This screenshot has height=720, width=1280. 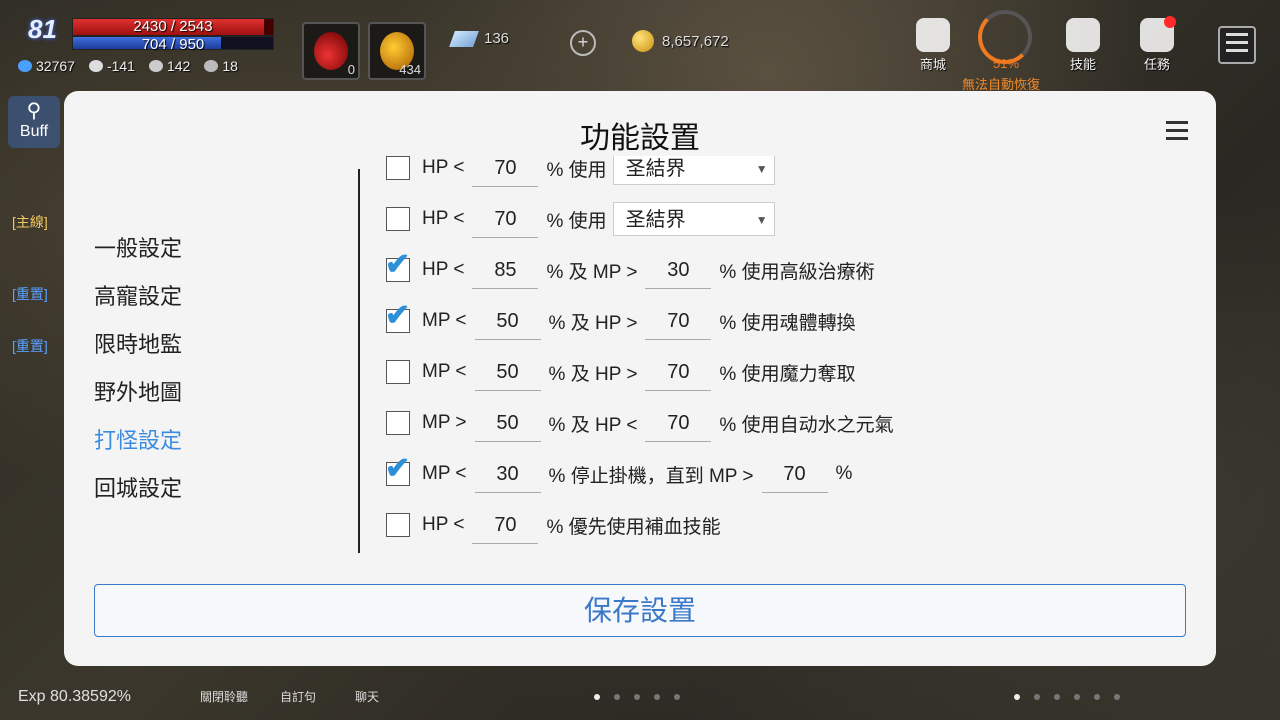 I want to click on setting-row: MP > 50 % 及 HP < 70 % 使用自动水之元氣, so click(x=640, y=423).